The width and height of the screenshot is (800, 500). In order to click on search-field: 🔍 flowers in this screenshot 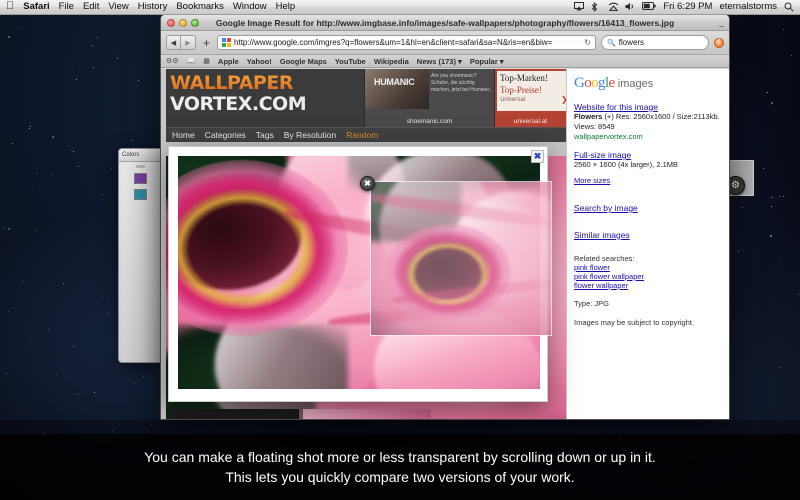, I will do `click(655, 42)`.